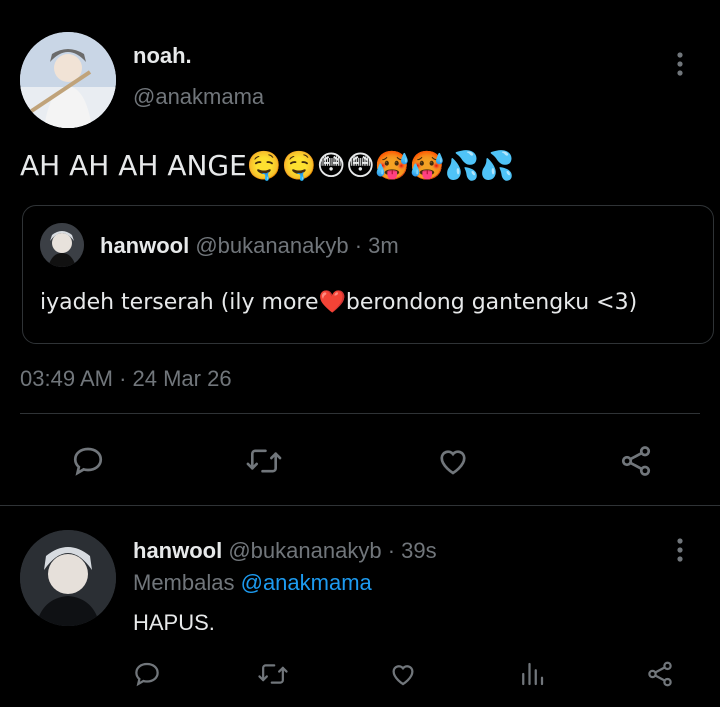 Image resolution: width=720 pixels, height=707 pixels. Describe the element at coordinates (126, 379) in the screenshot. I see `tweet-timestamp: 03:49 AM · 24 Mar 26` at that location.